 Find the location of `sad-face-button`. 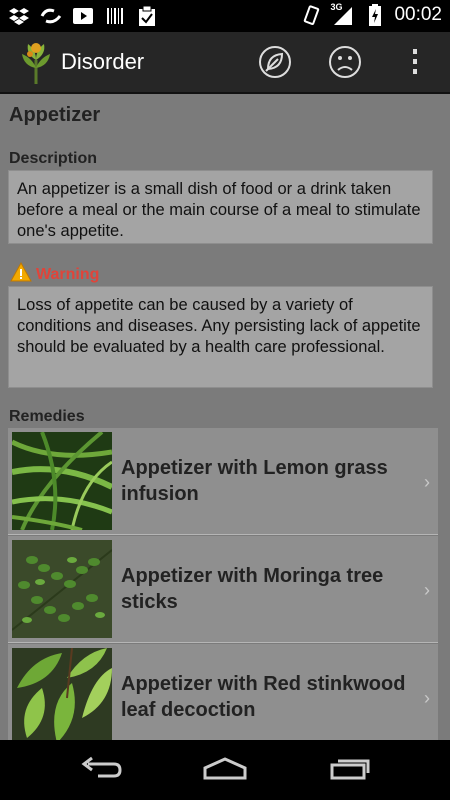

sad-face-button is located at coordinates (345, 64).